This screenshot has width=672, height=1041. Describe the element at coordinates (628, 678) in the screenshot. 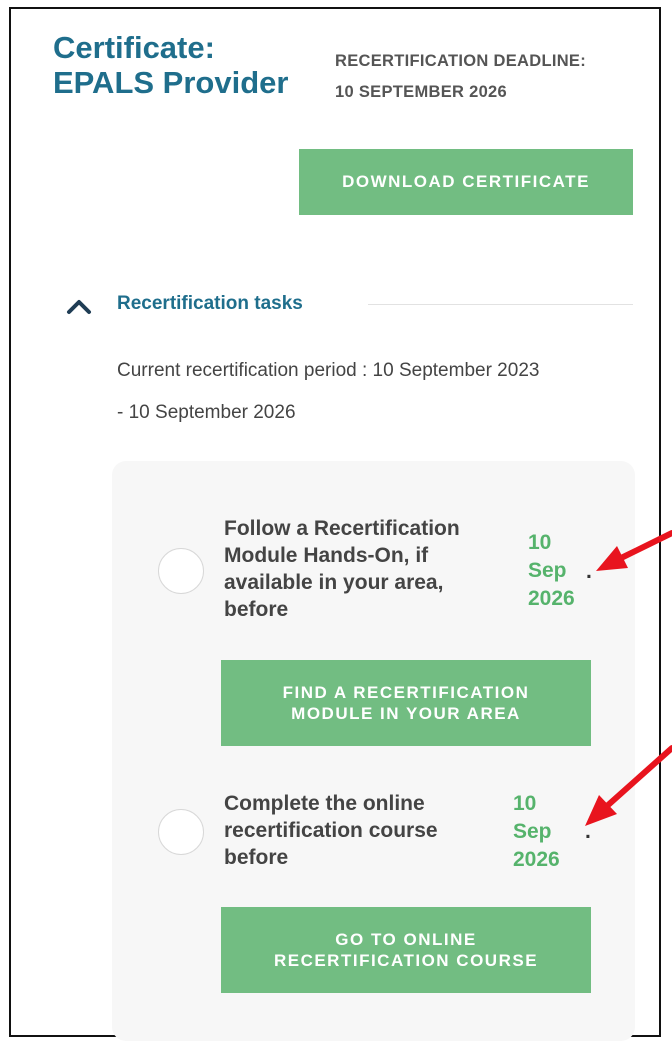

I see `red-arrow-icon` at that location.